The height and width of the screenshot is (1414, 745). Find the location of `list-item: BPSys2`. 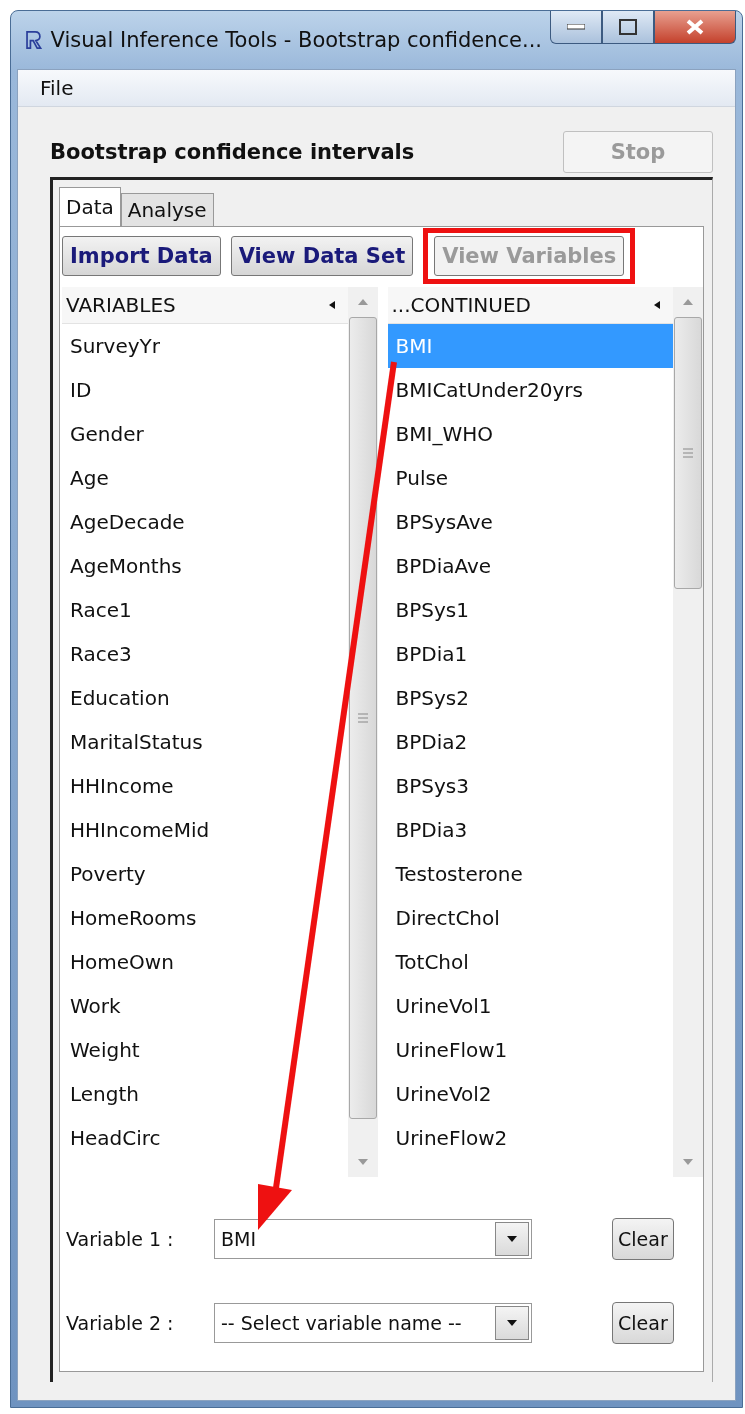

list-item: BPSys2 is located at coordinates (530, 698).